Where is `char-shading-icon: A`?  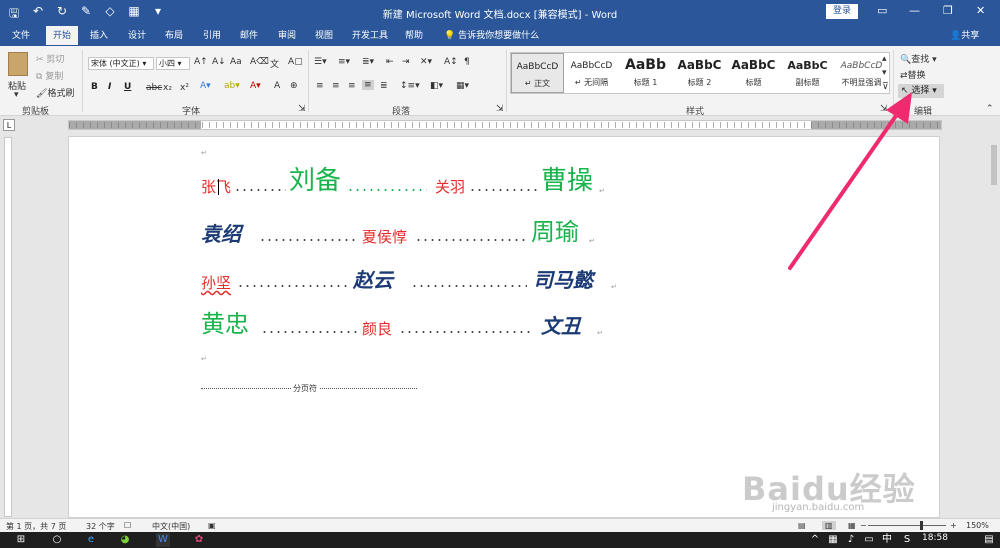 char-shading-icon: A is located at coordinates (277, 86).